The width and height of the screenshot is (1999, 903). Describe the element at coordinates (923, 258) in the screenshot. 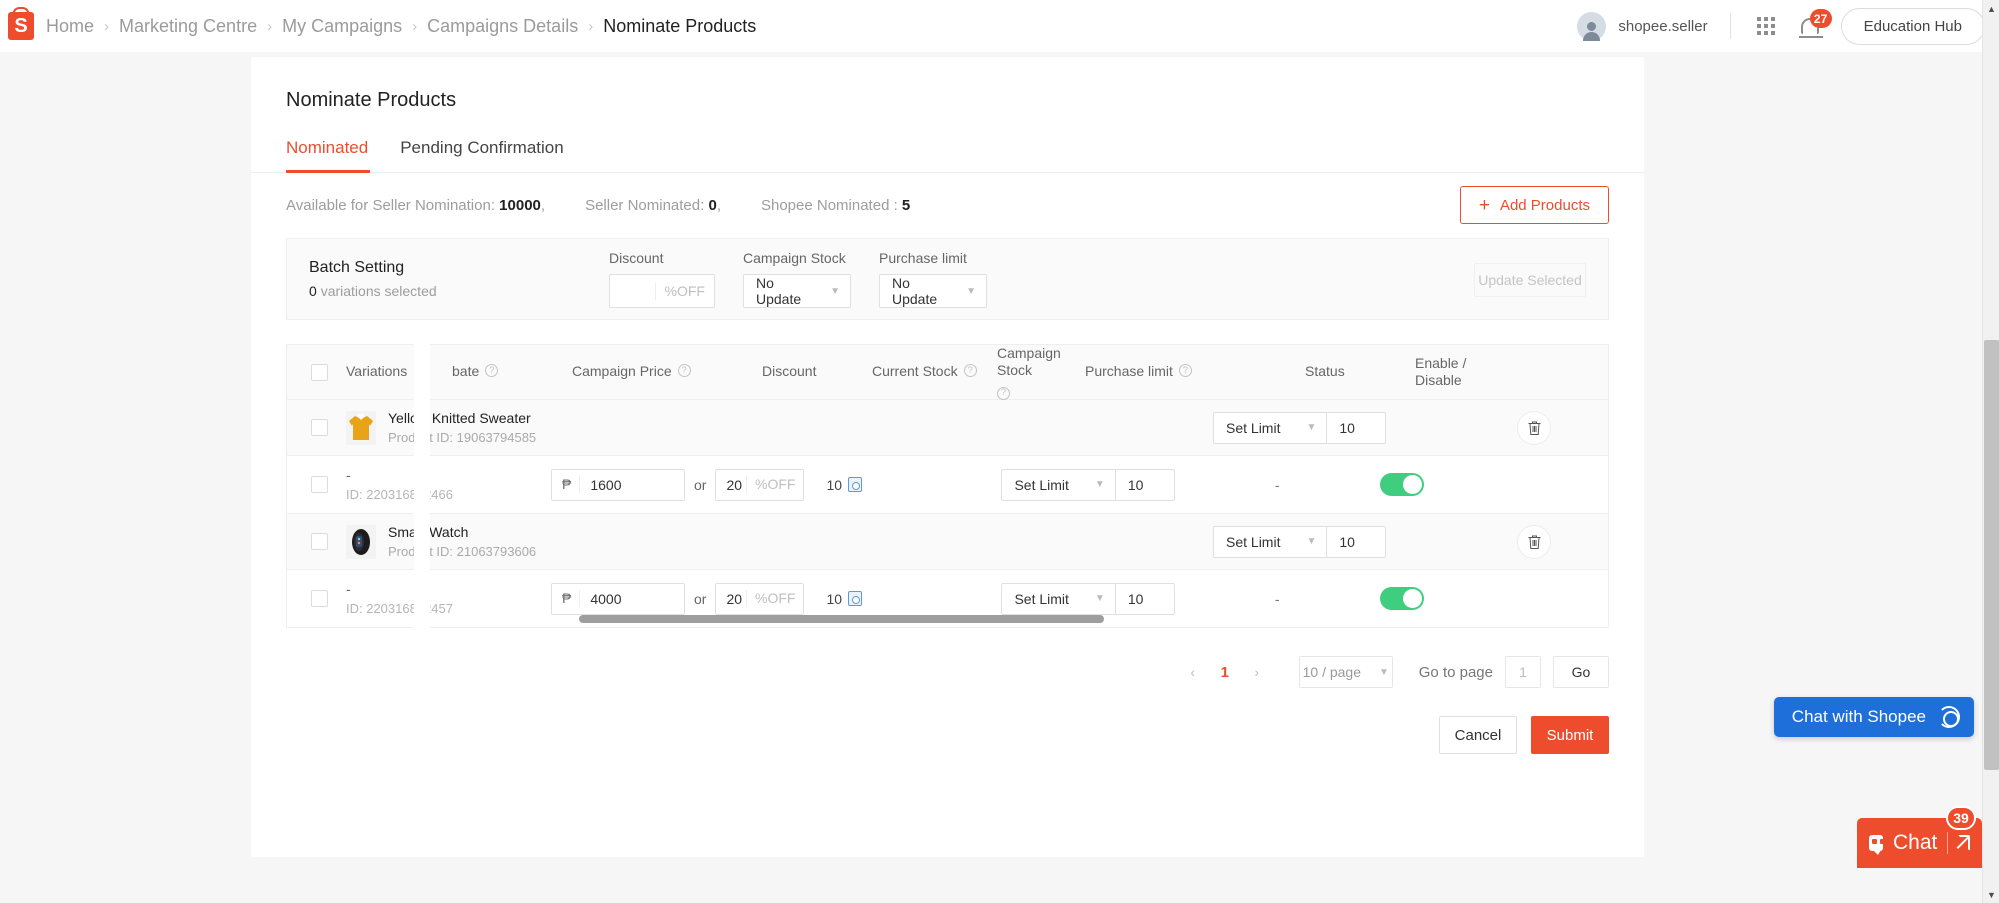

I see `batch-purchase-limit-label: Purchase limit` at that location.